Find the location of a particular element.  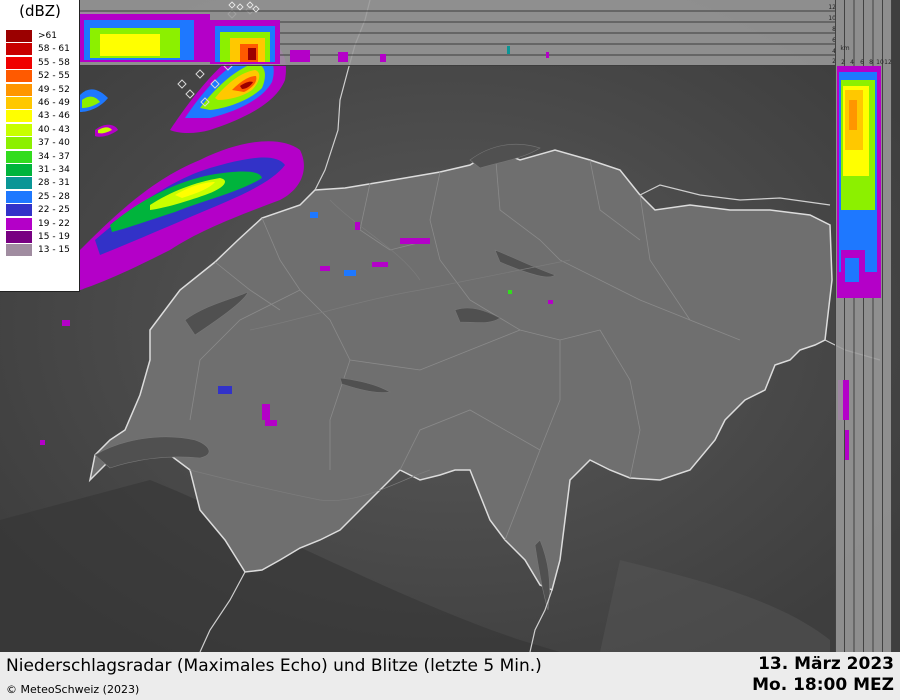

legend-label: 31 - 34 is located at coordinates (54, 170).